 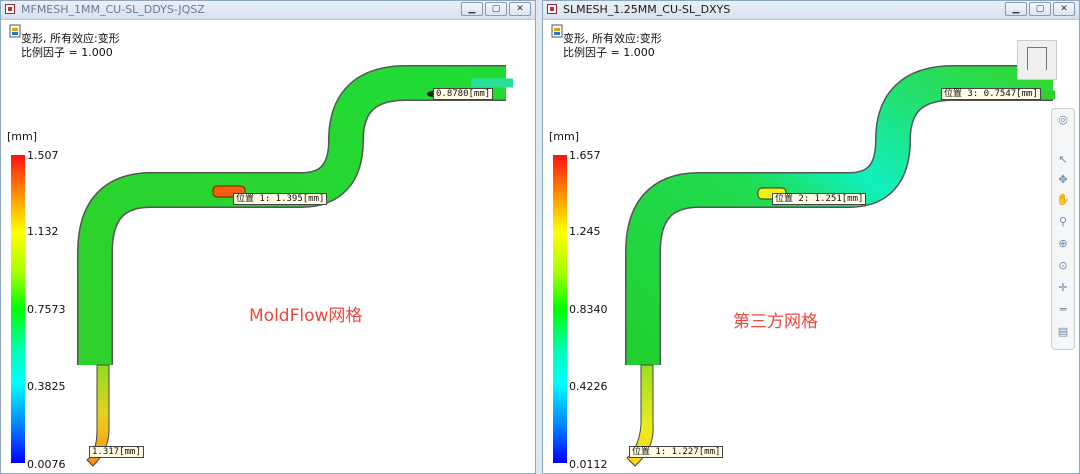 What do you see at coordinates (1063, 180) in the screenshot?
I see `rotate-icon: ✥` at bounding box center [1063, 180].